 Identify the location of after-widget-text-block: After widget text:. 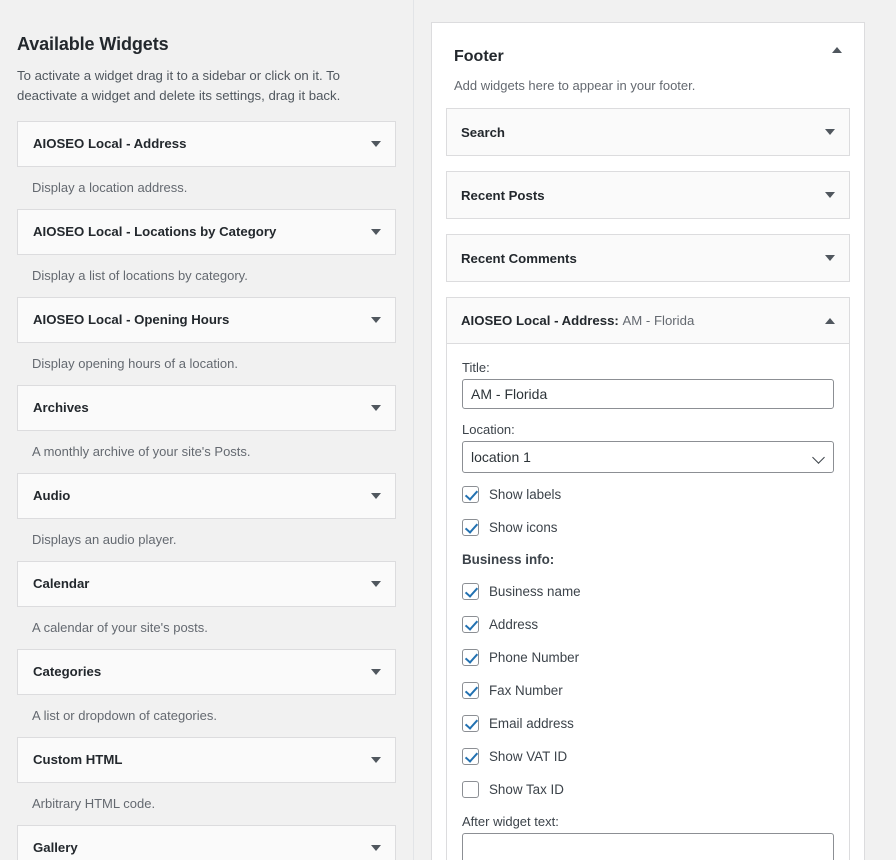
(648, 837).